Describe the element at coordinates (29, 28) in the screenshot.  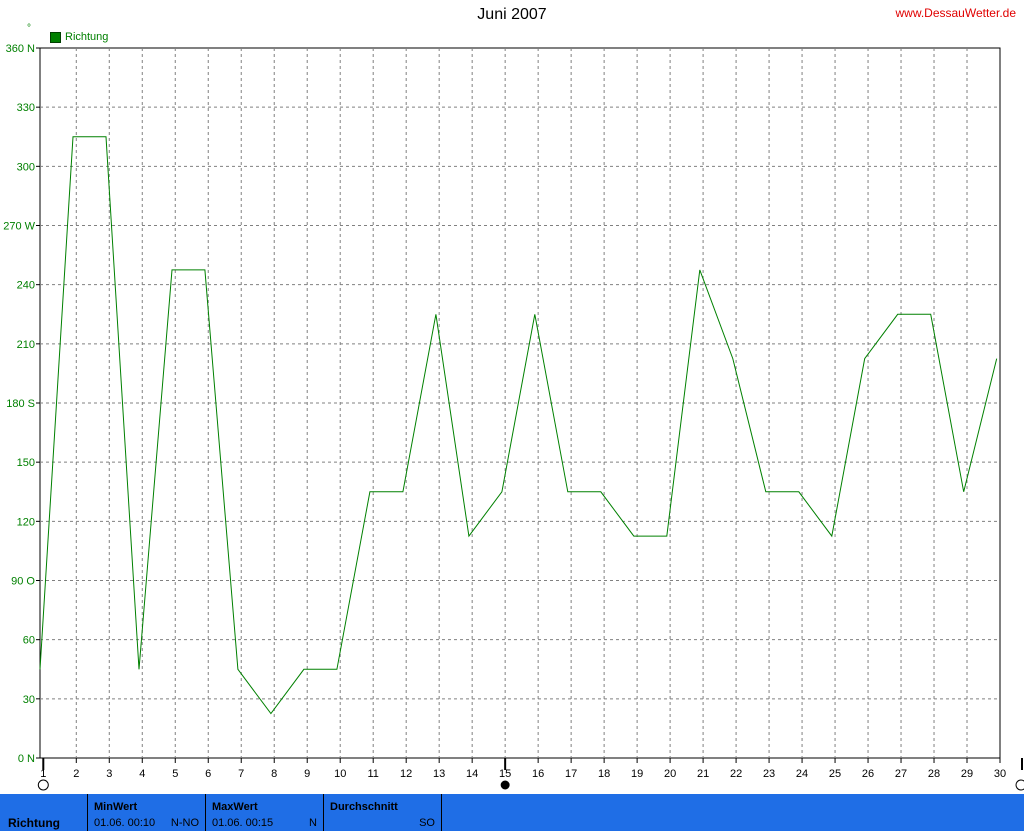
I see `degree-unit-label: °` at that location.